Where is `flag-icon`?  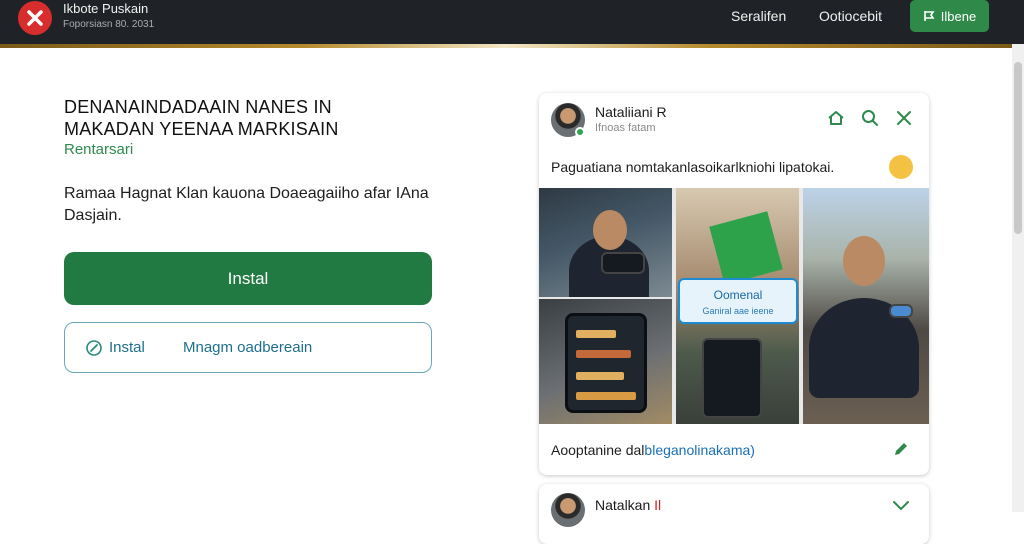
flag-icon is located at coordinates (929, 16).